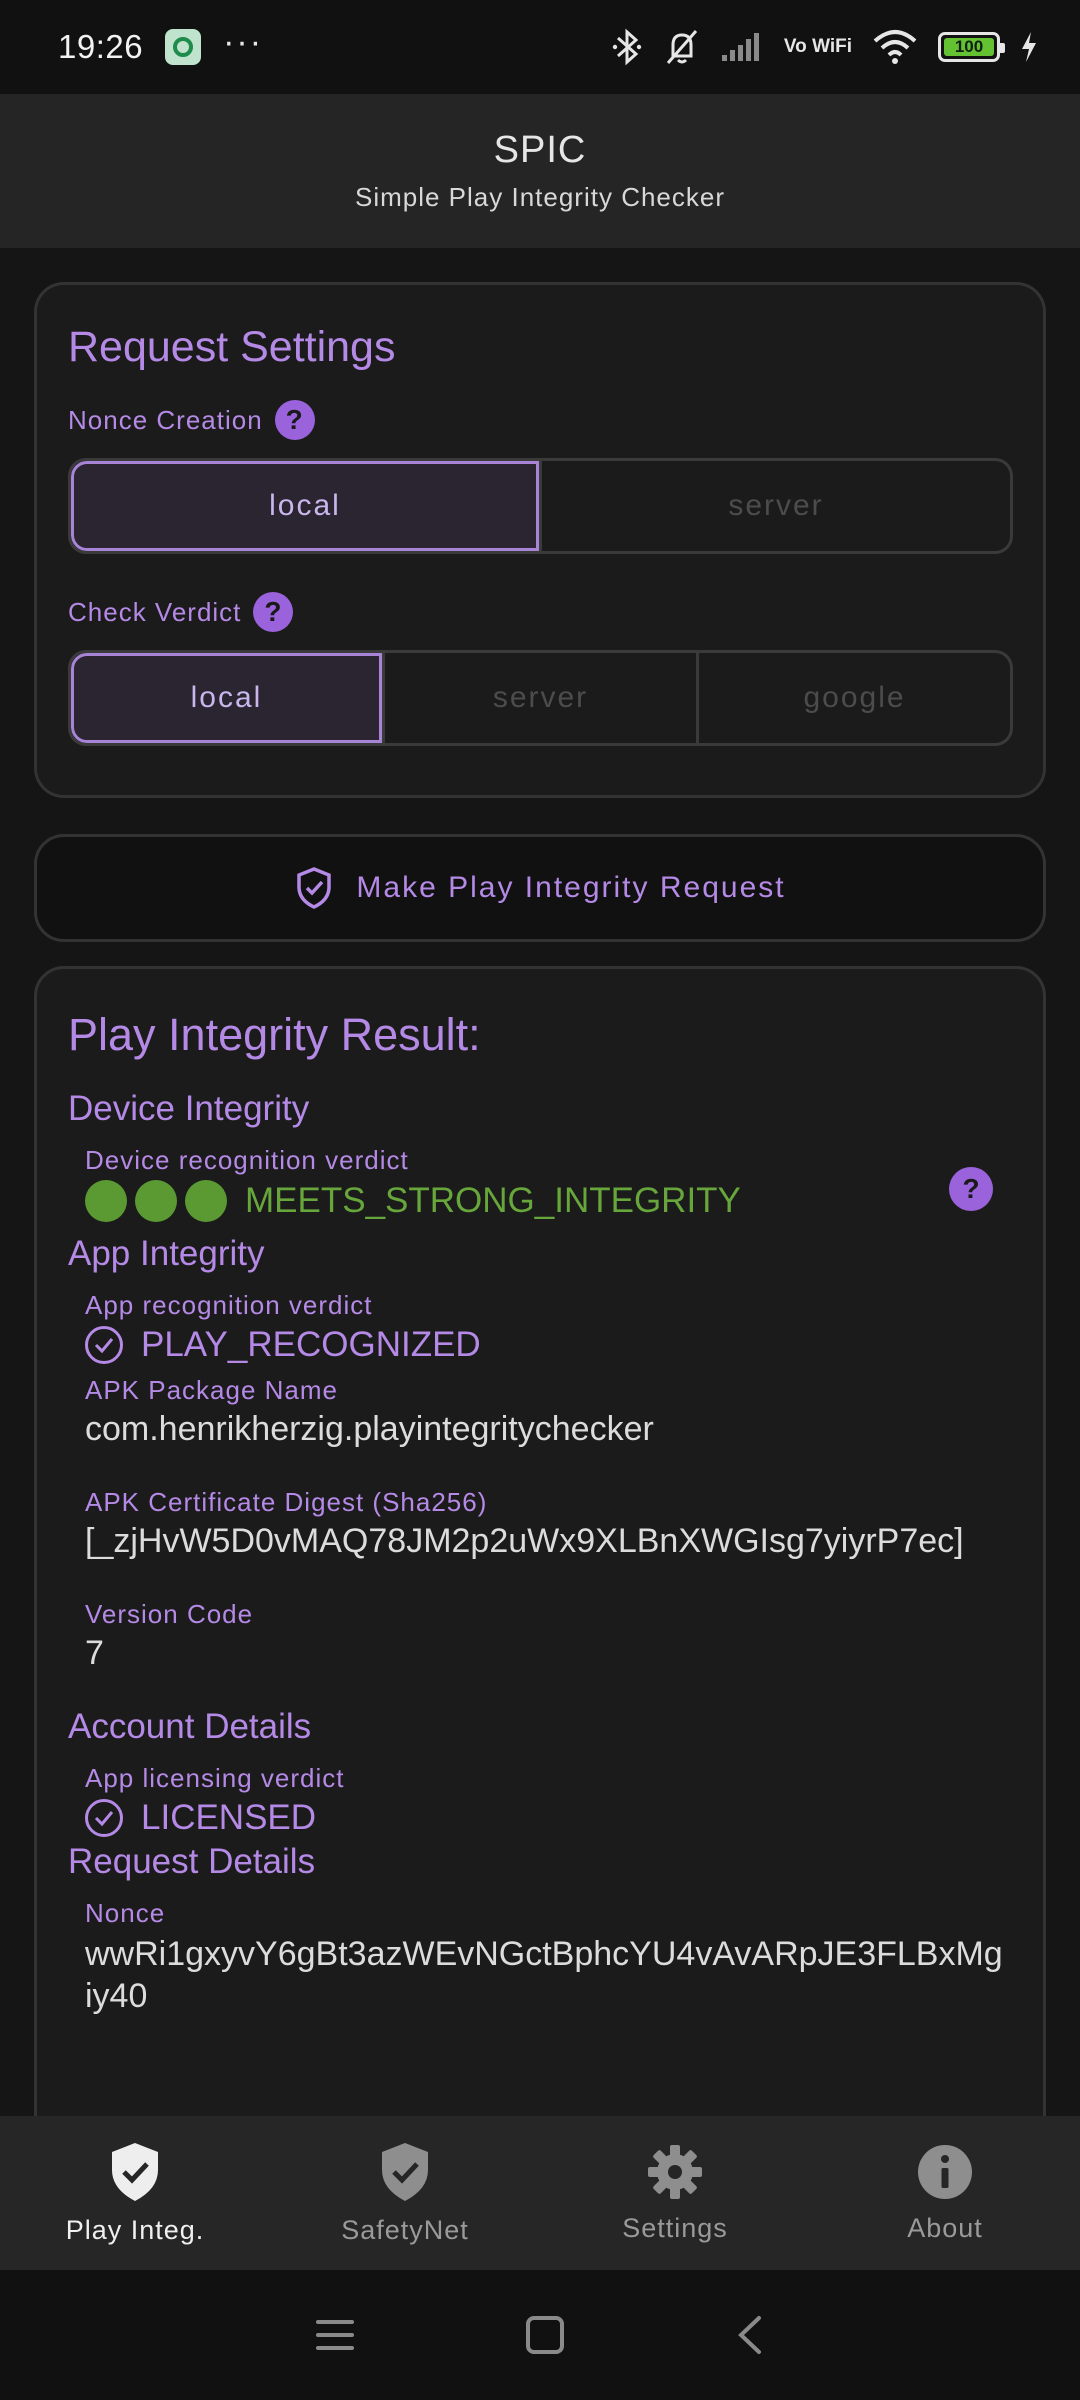  I want to click on verdict-help-icon: ?, so click(273, 612).